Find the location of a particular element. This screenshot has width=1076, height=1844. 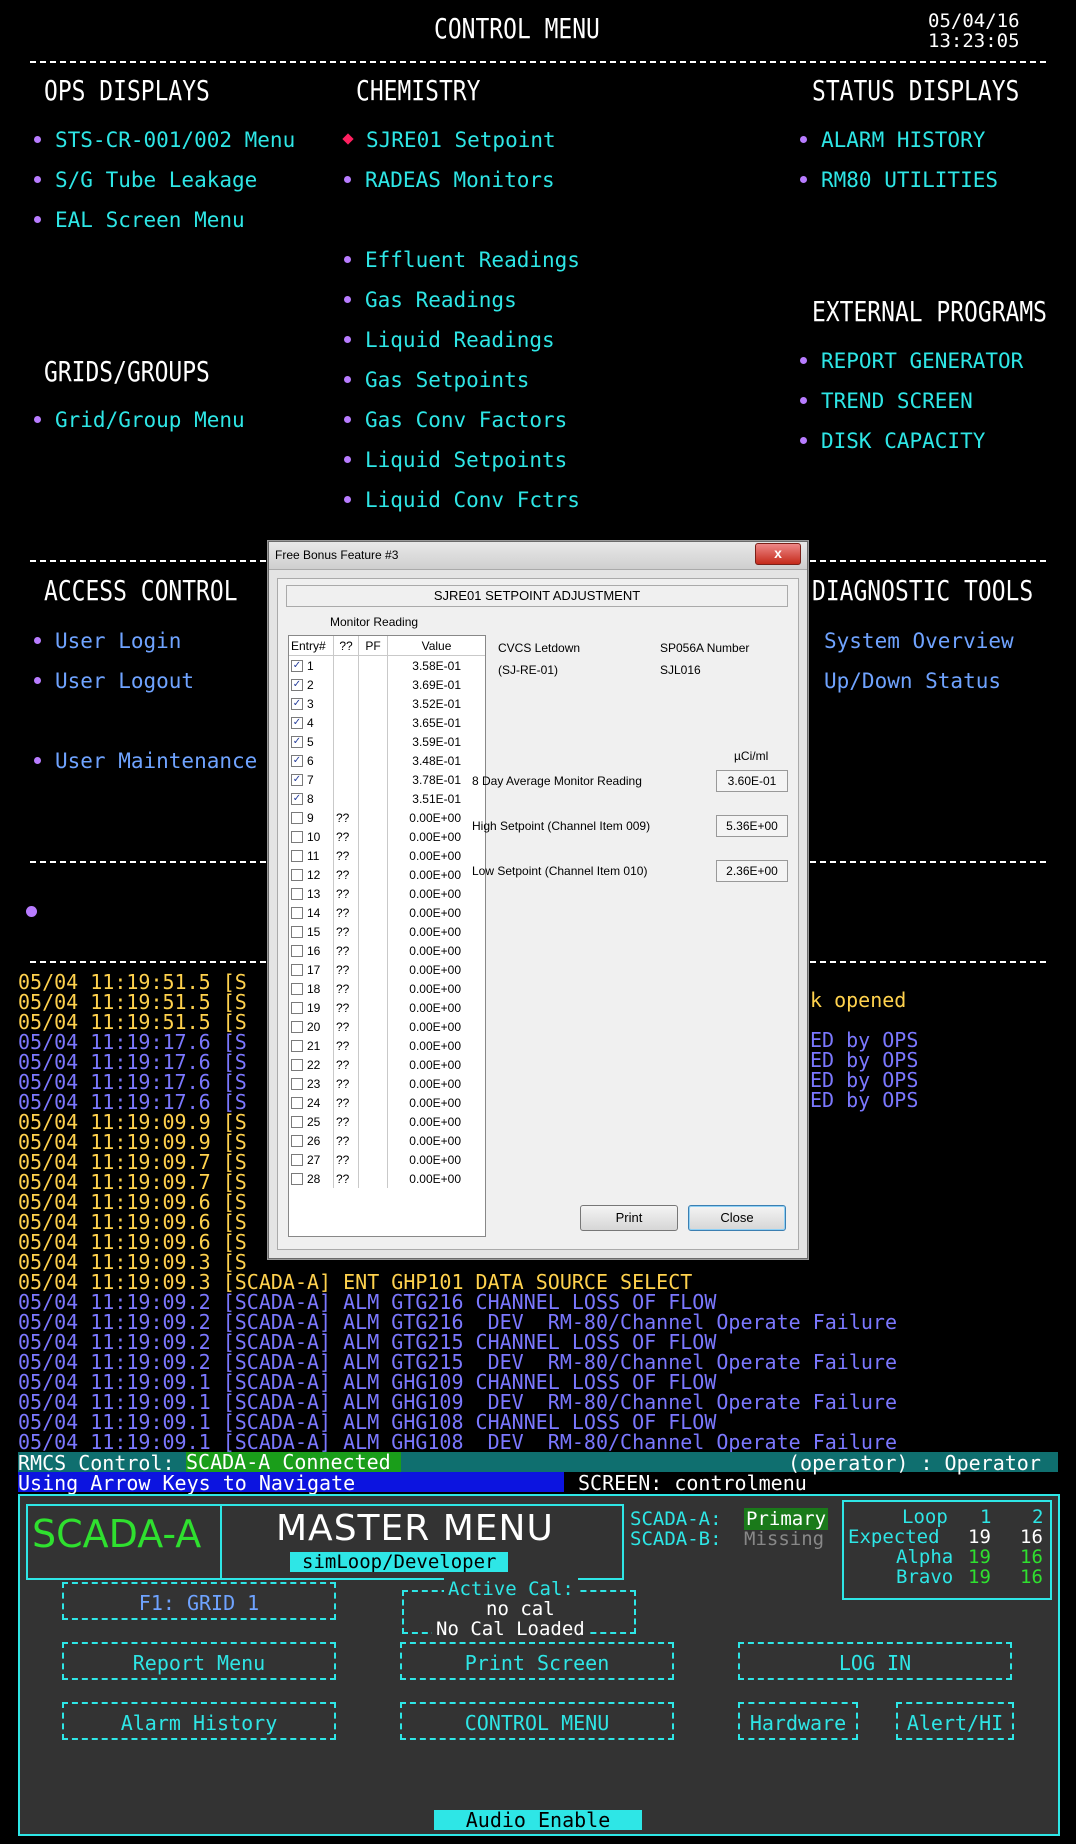

table-row: ✓ 4 3.65E-01 is located at coordinates (387, 722).